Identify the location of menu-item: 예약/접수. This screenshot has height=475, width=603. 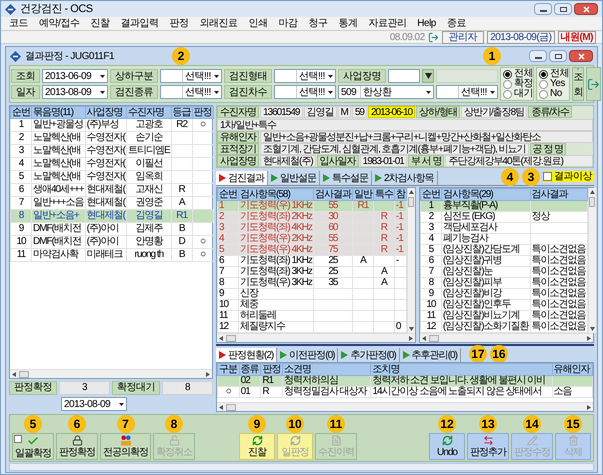
(59, 24).